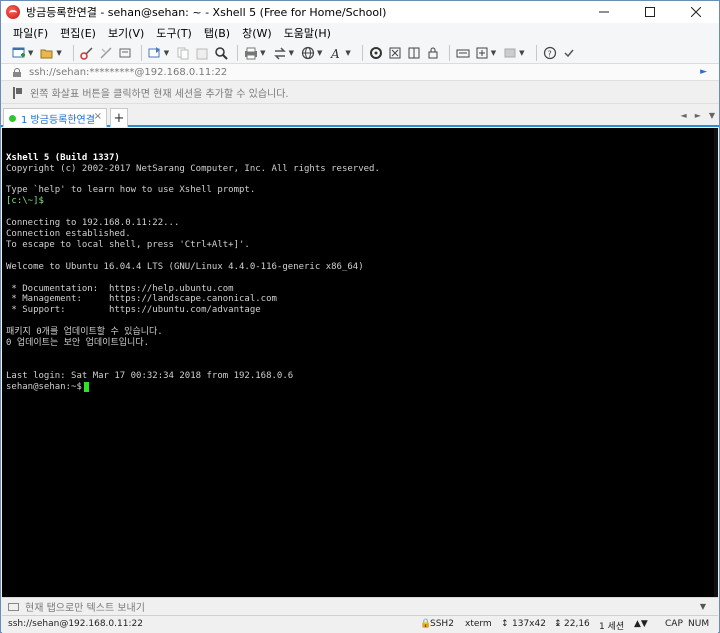  I want to click on address-text: ssh://sehan:*********@192.168.0.11:22, so click(128, 72).